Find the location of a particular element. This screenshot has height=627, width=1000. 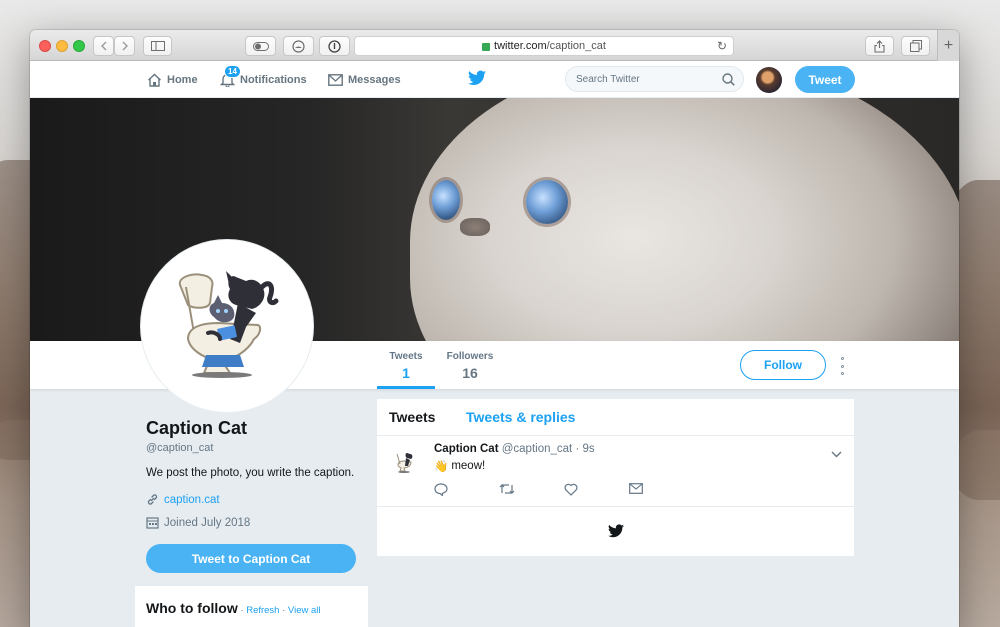

profile-website-link: caption.cat is located at coordinates (183, 499).